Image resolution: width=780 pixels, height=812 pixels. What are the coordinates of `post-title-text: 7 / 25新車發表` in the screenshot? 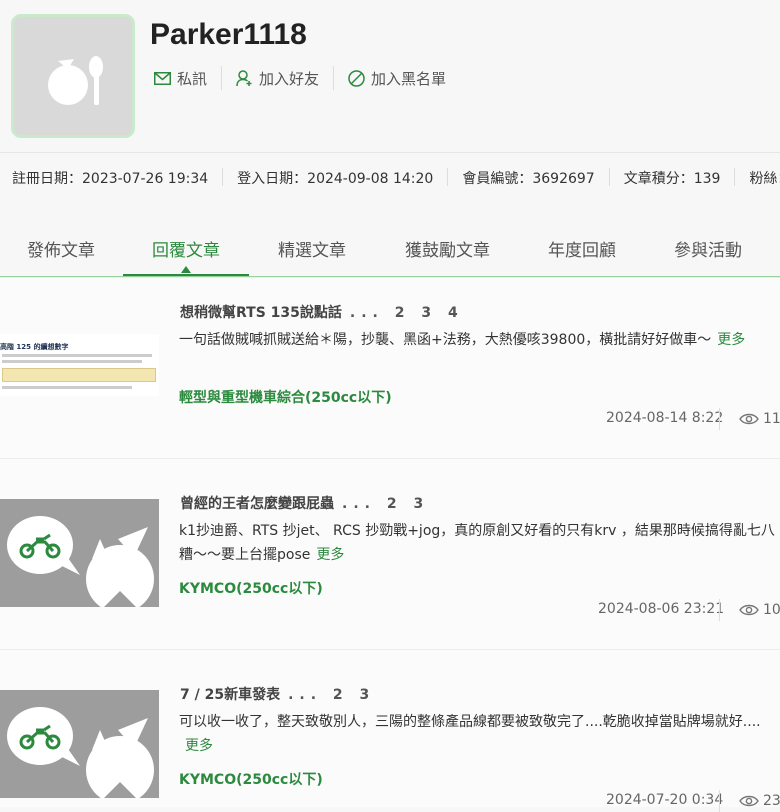 It's located at (230, 695).